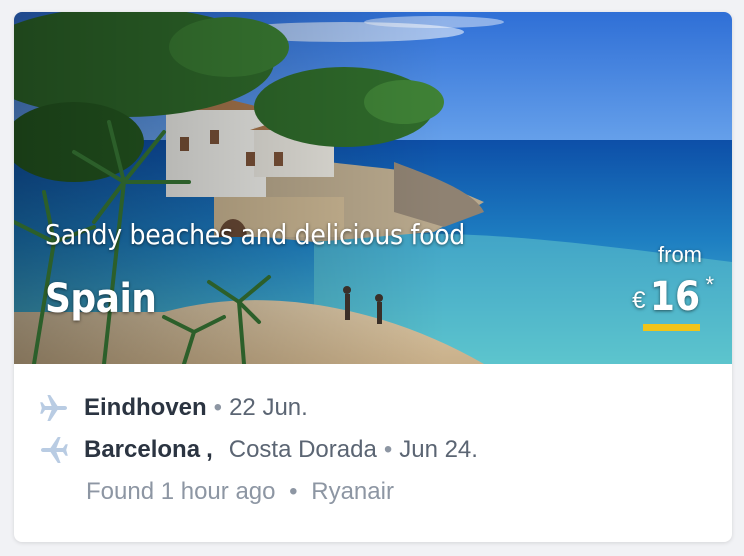 This screenshot has width=744, height=556. I want to click on found-info: Found 1 hour ago • Ryanair, so click(240, 492).